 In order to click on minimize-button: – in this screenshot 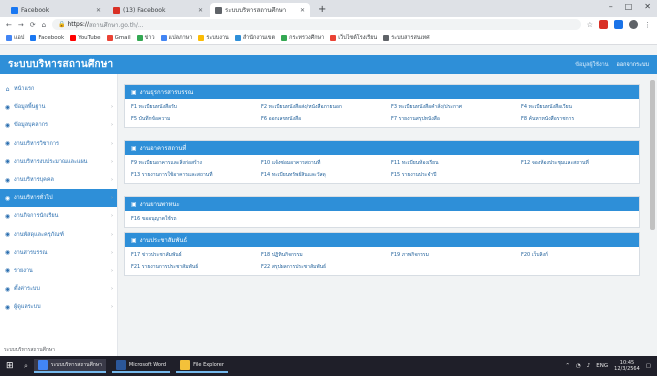, I will do `click(611, 6)`.